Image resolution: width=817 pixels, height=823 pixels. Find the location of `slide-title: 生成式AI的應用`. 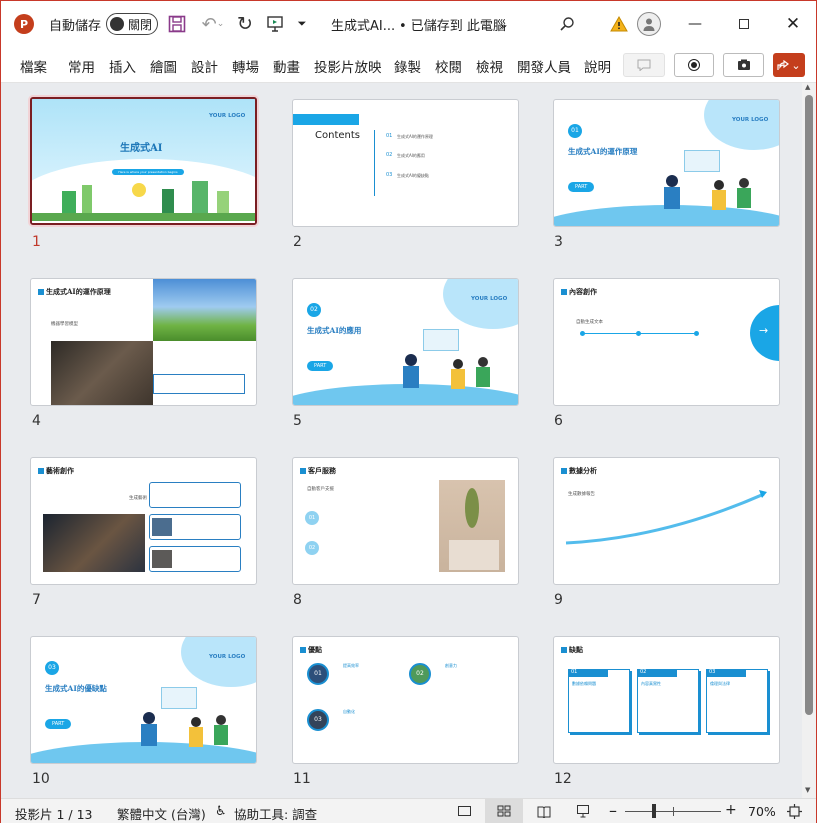

slide-title: 生成式AI的應用 is located at coordinates (334, 330).